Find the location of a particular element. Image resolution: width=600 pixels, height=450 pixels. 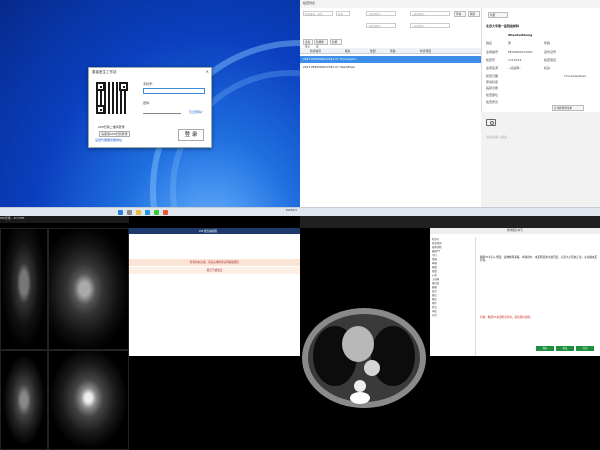

viewer-title: MRI影像 - 3D MPR is located at coordinates (64, 219).